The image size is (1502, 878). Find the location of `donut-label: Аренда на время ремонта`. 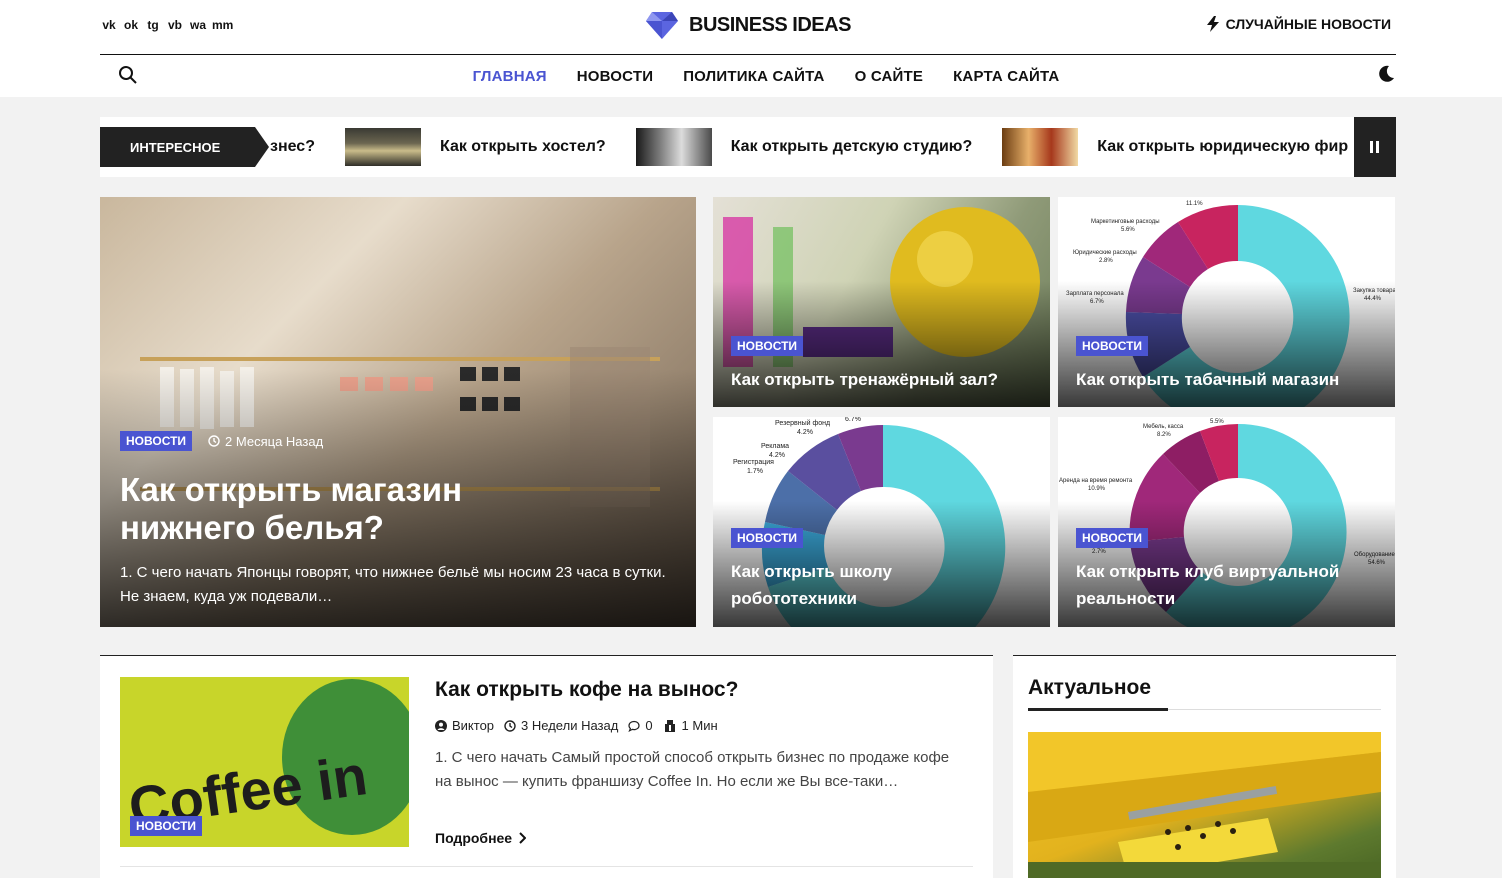

donut-label: Аренда на время ремонта is located at coordinates (1096, 481).